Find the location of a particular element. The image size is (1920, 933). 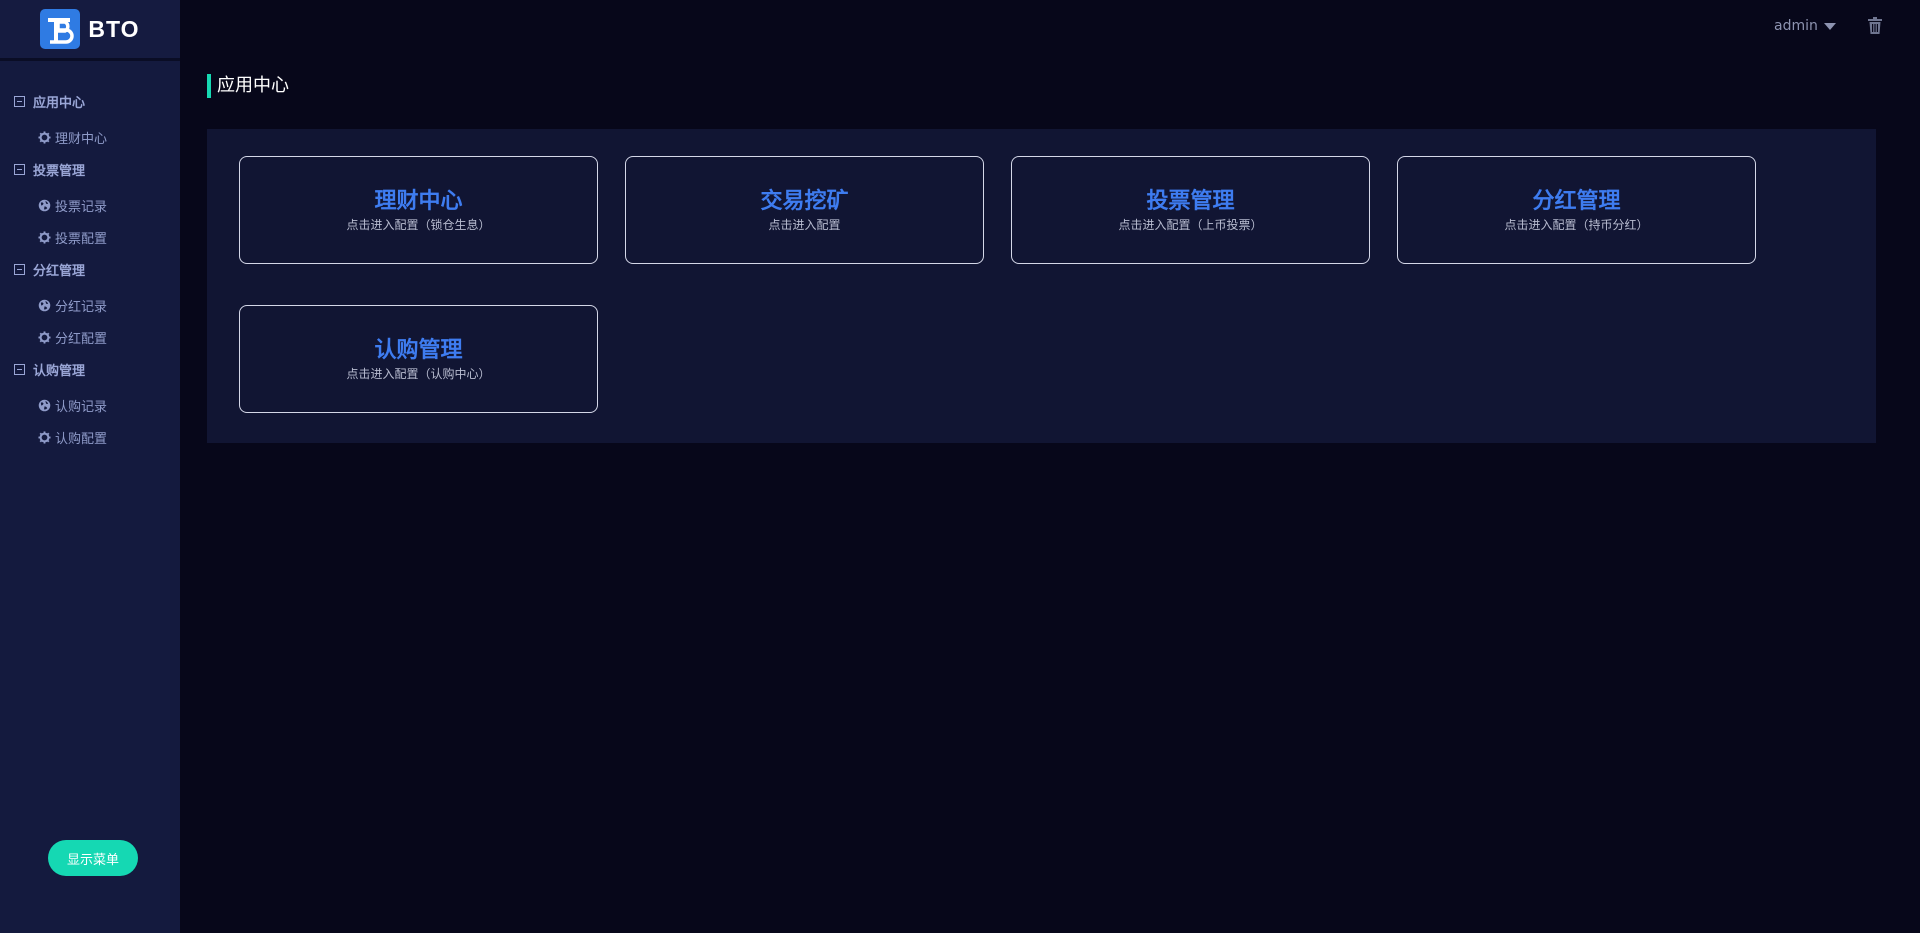

sidebar-item-vote-config: 投票配置 is located at coordinates (108, 237).